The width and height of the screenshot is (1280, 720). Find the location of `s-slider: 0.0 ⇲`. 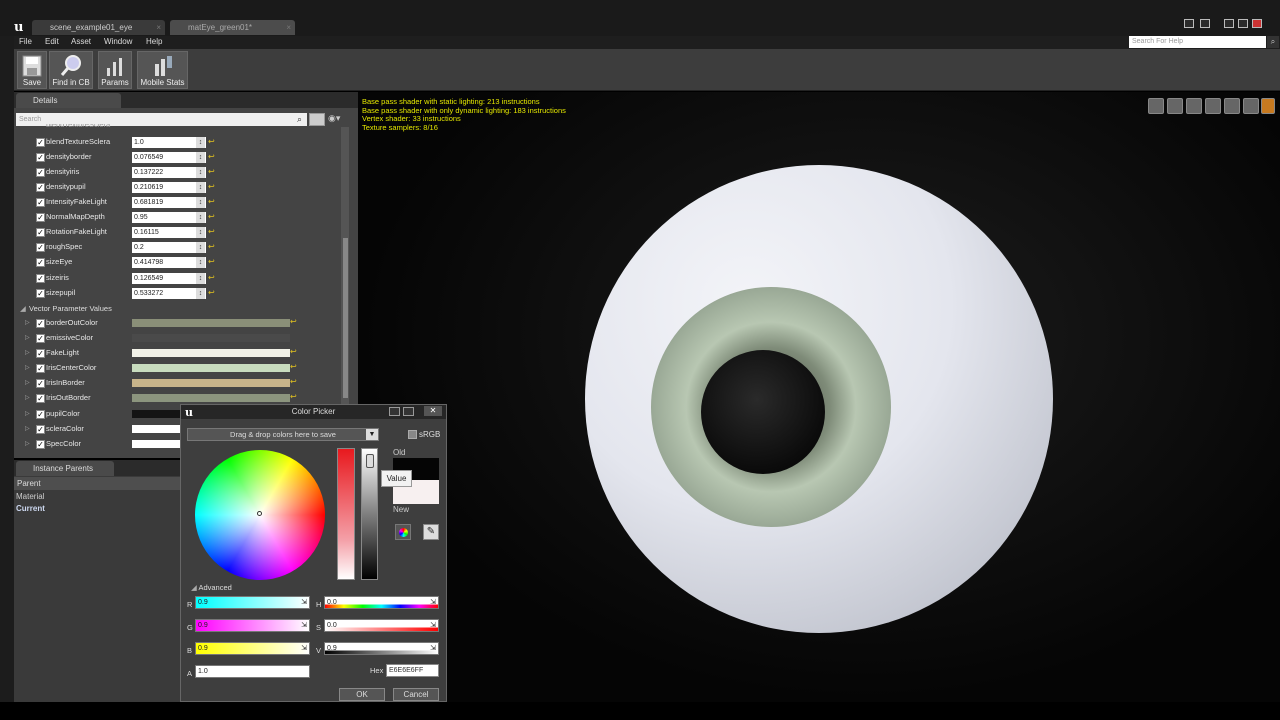

s-slider: 0.0 ⇲ is located at coordinates (381, 625).